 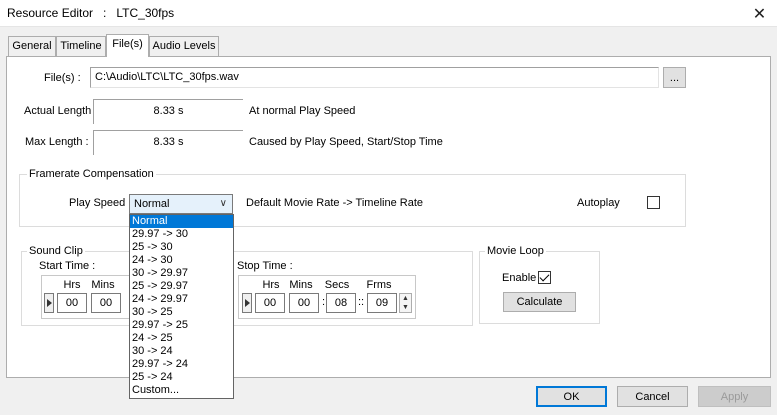 I want to click on tab-timeline: Timeline, so click(x=81, y=46).